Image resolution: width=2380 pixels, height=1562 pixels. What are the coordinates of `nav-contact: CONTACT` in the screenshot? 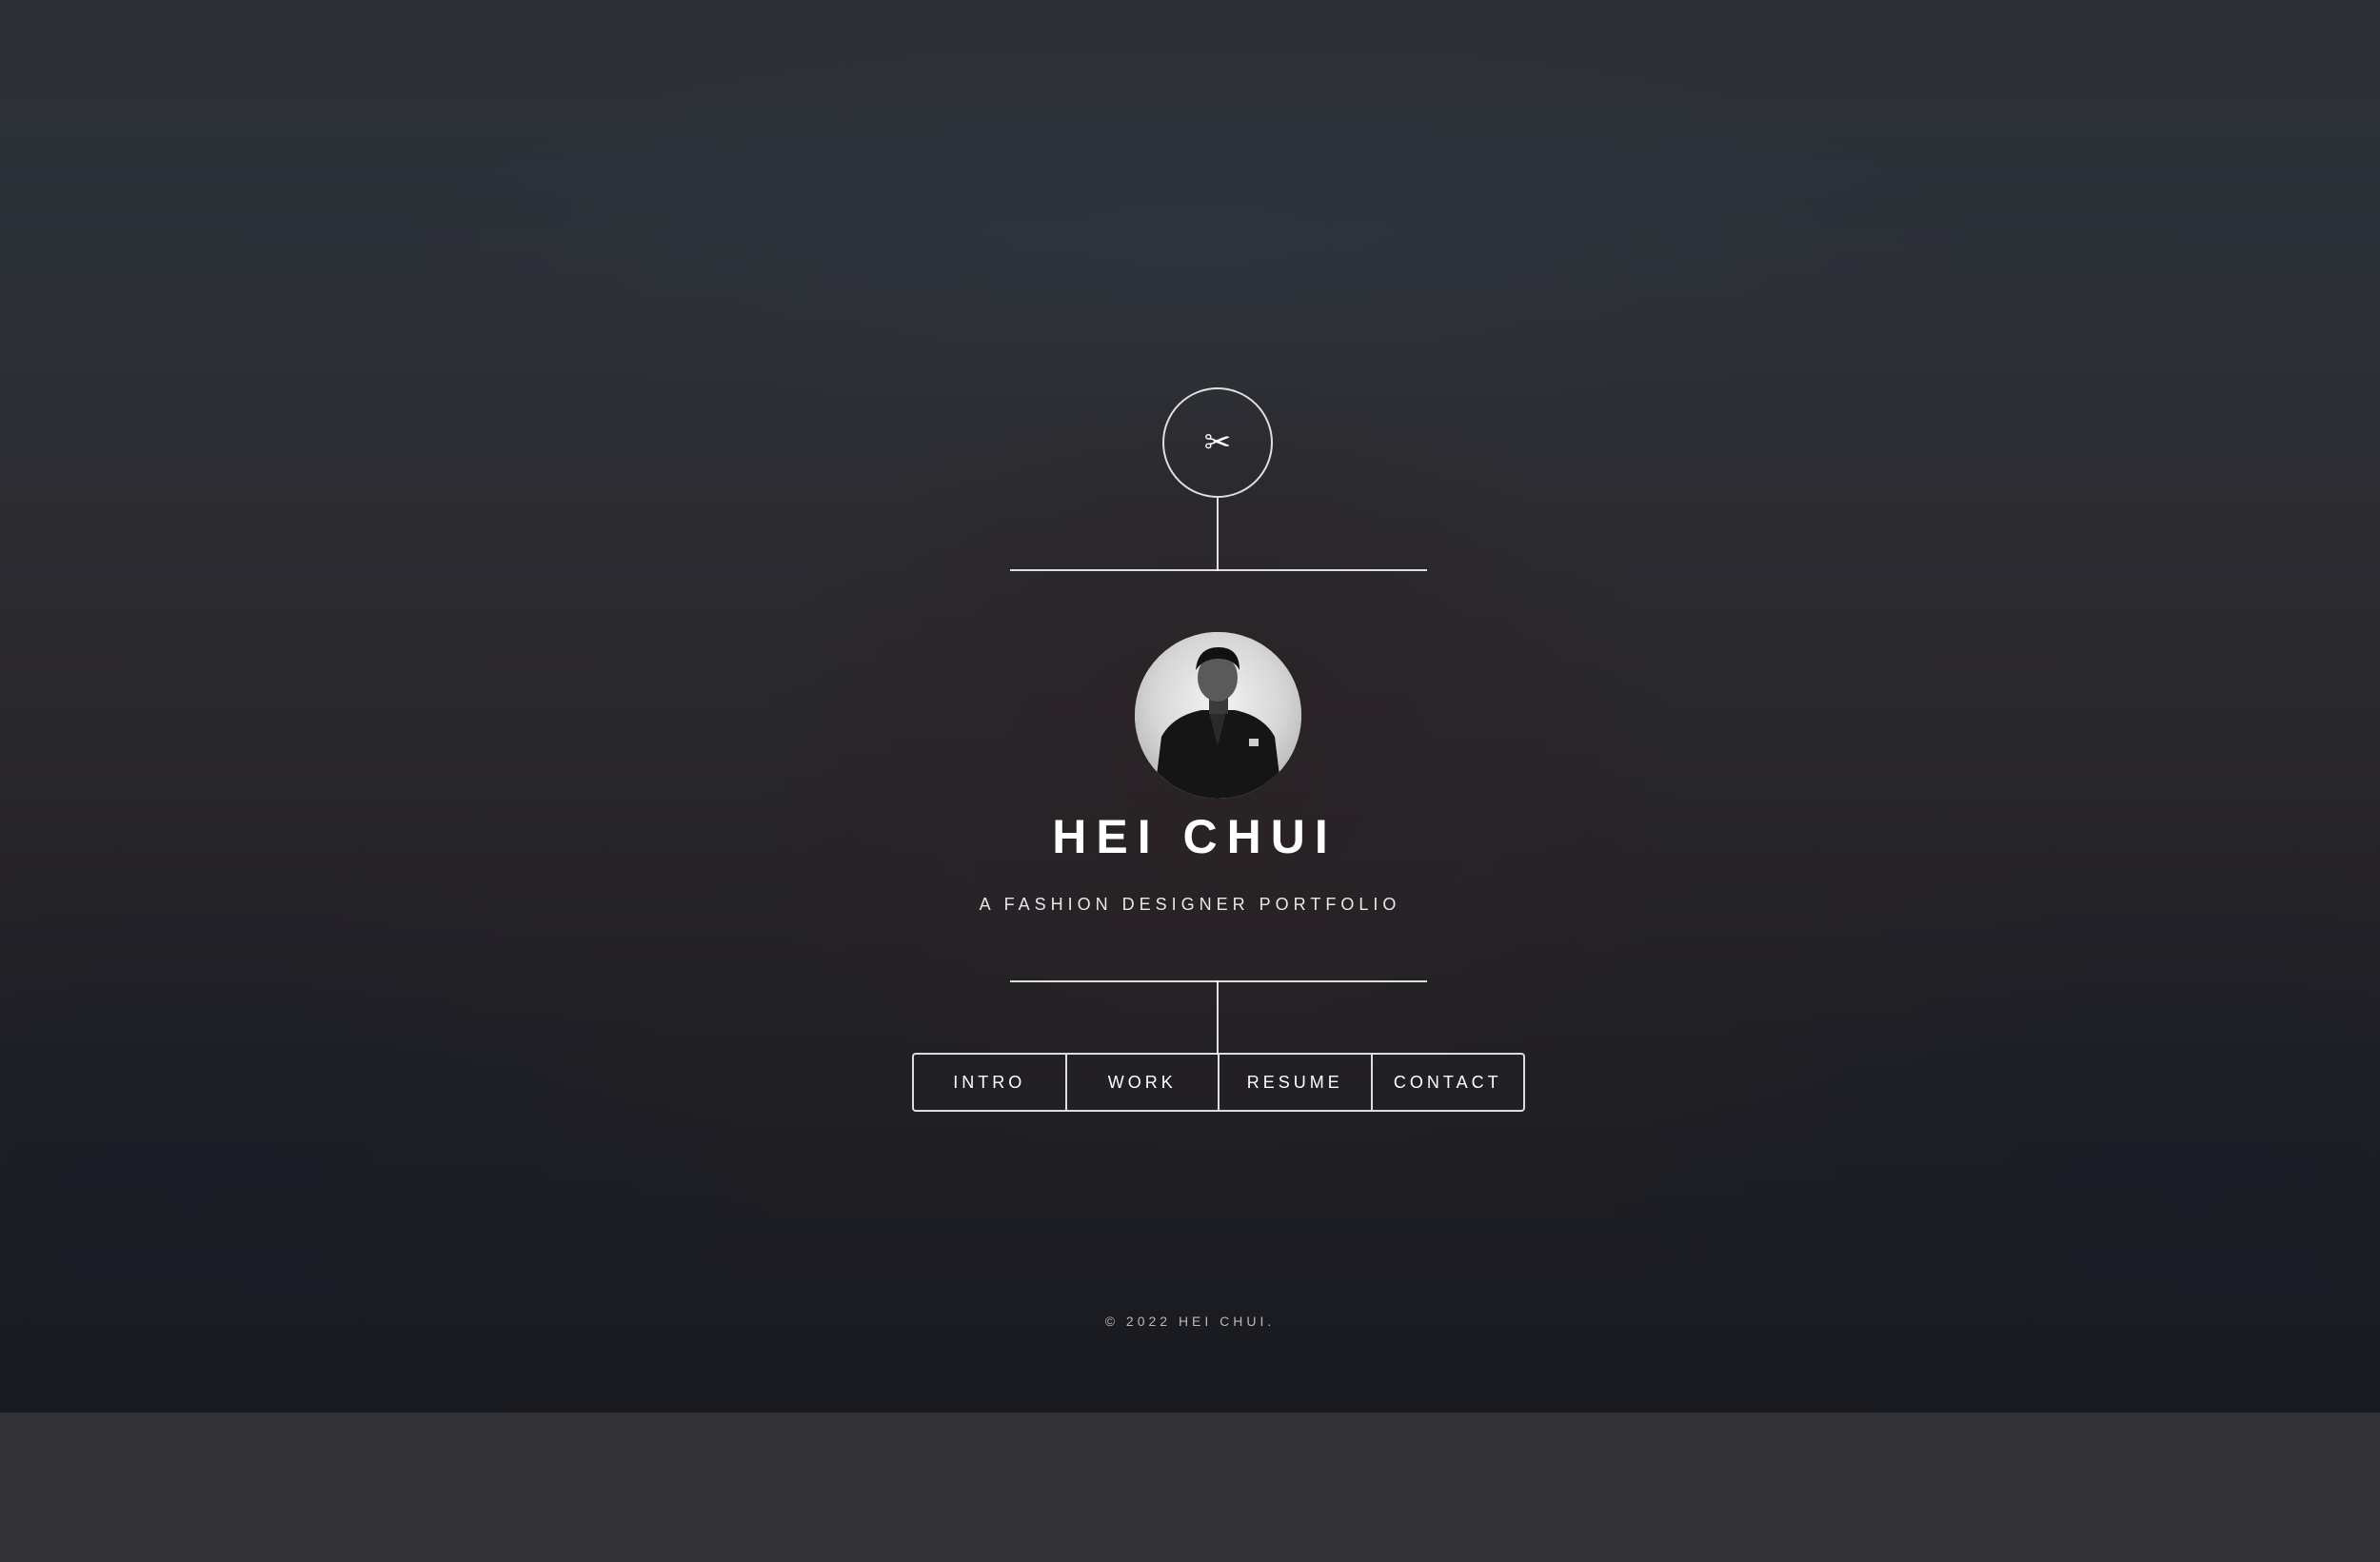 It's located at (1448, 1083).